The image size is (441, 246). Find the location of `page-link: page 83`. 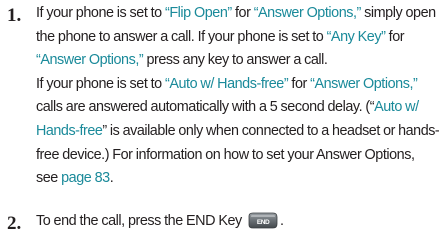

page-link: page 83 is located at coordinates (85, 178).